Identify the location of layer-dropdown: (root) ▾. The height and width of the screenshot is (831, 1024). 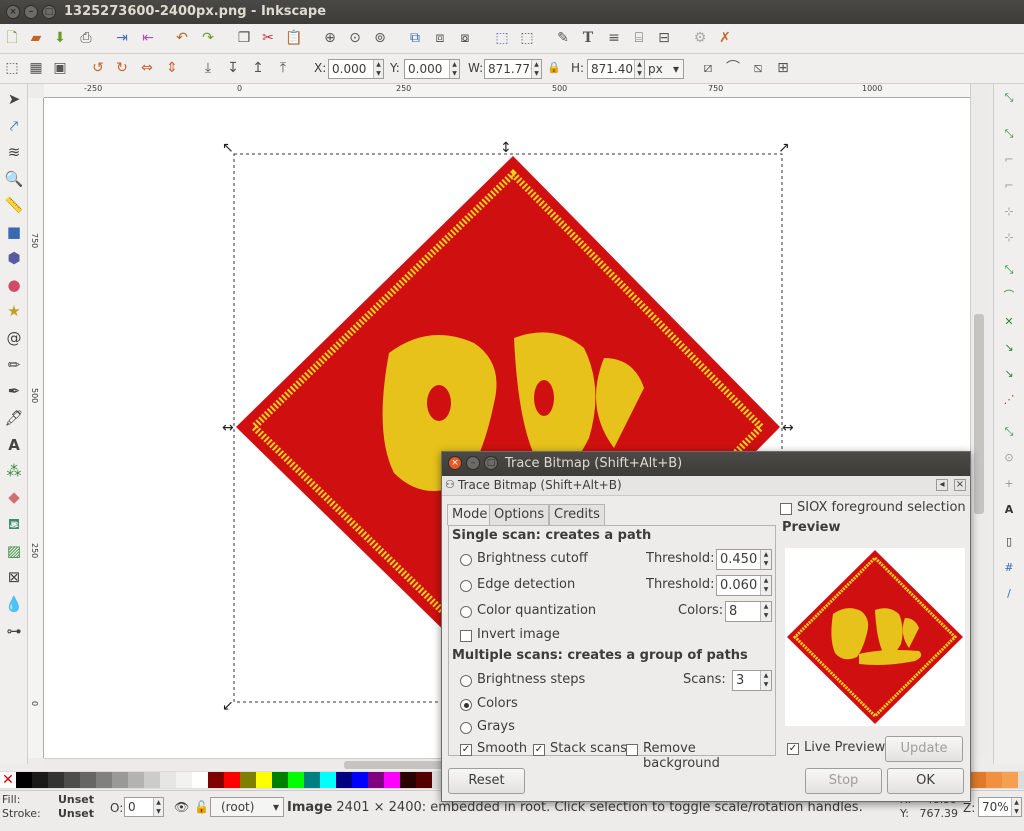
(247, 807).